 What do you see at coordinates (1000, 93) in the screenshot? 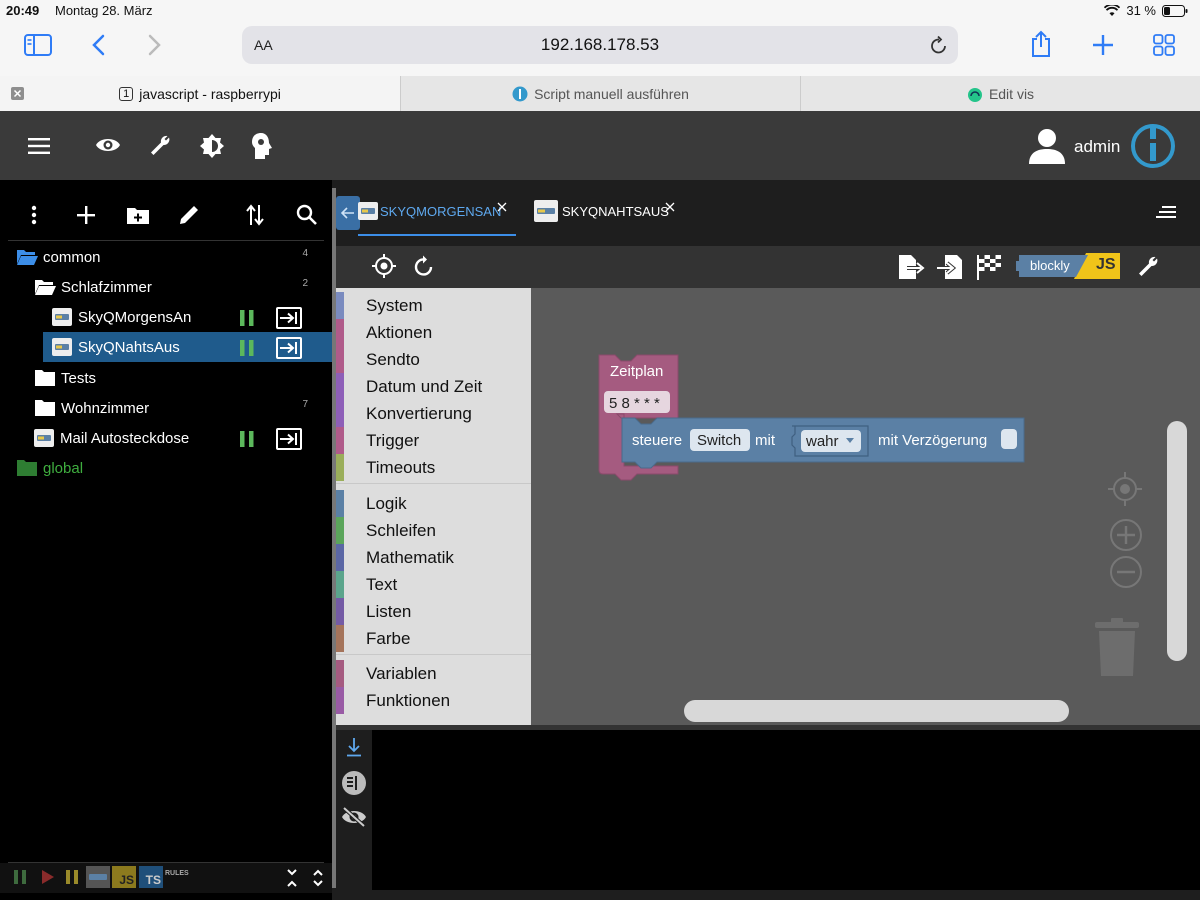
I see `tab-edit-vis: Edit vis` at bounding box center [1000, 93].